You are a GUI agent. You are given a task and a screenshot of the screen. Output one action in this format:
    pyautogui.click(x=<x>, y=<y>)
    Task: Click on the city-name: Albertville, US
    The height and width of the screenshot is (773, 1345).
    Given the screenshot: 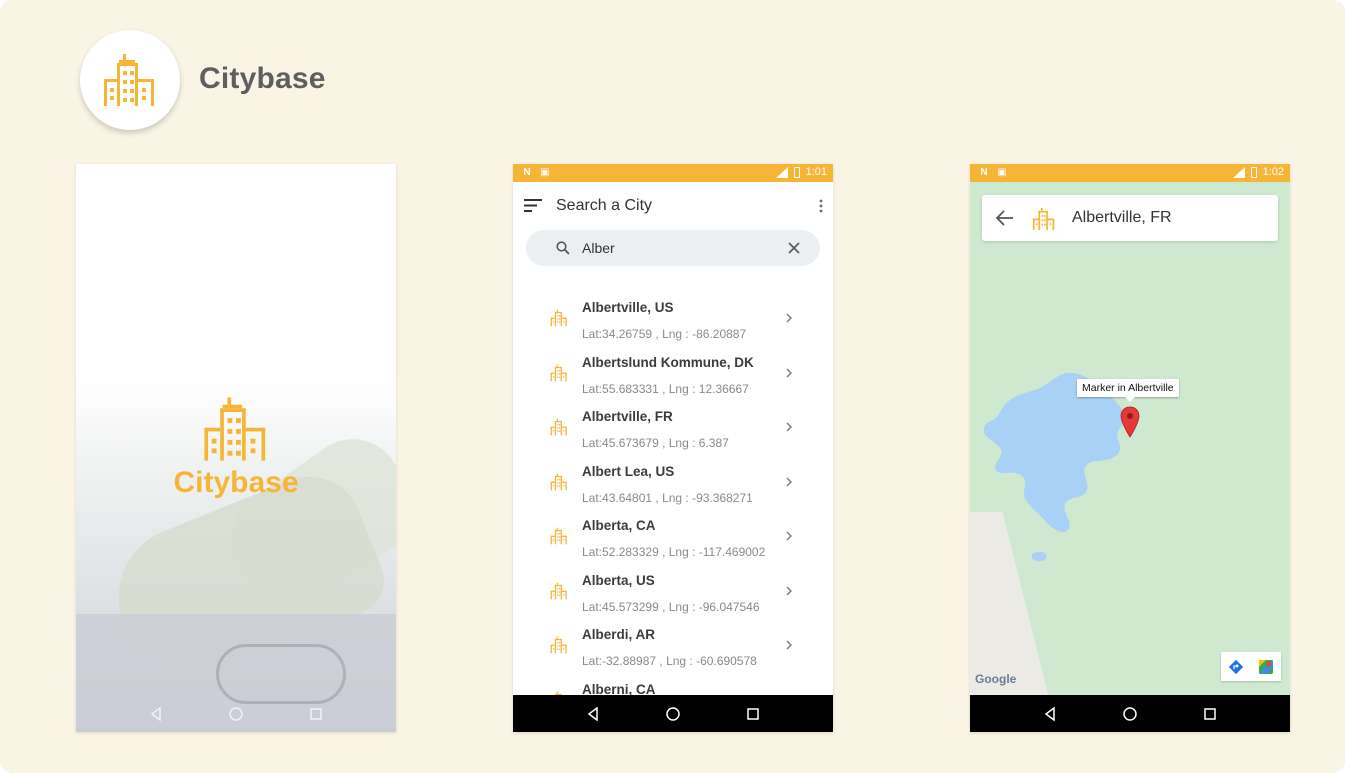 What is the action you would take?
    pyautogui.click(x=628, y=307)
    